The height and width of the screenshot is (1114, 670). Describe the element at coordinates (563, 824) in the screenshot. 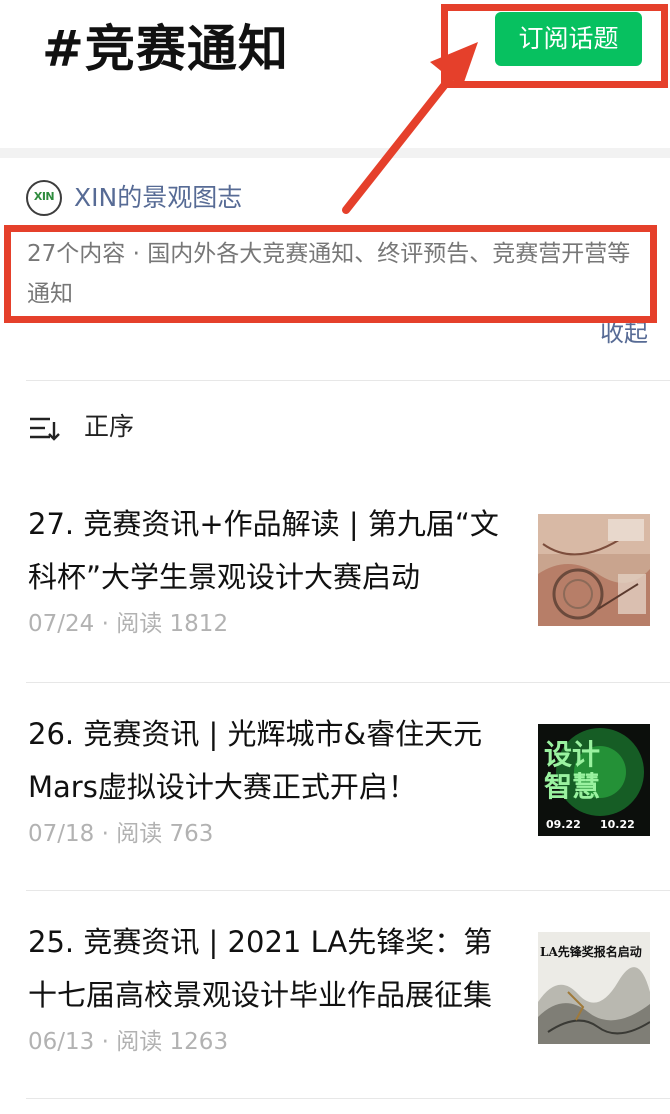

I see `poster-date: 09.22` at that location.